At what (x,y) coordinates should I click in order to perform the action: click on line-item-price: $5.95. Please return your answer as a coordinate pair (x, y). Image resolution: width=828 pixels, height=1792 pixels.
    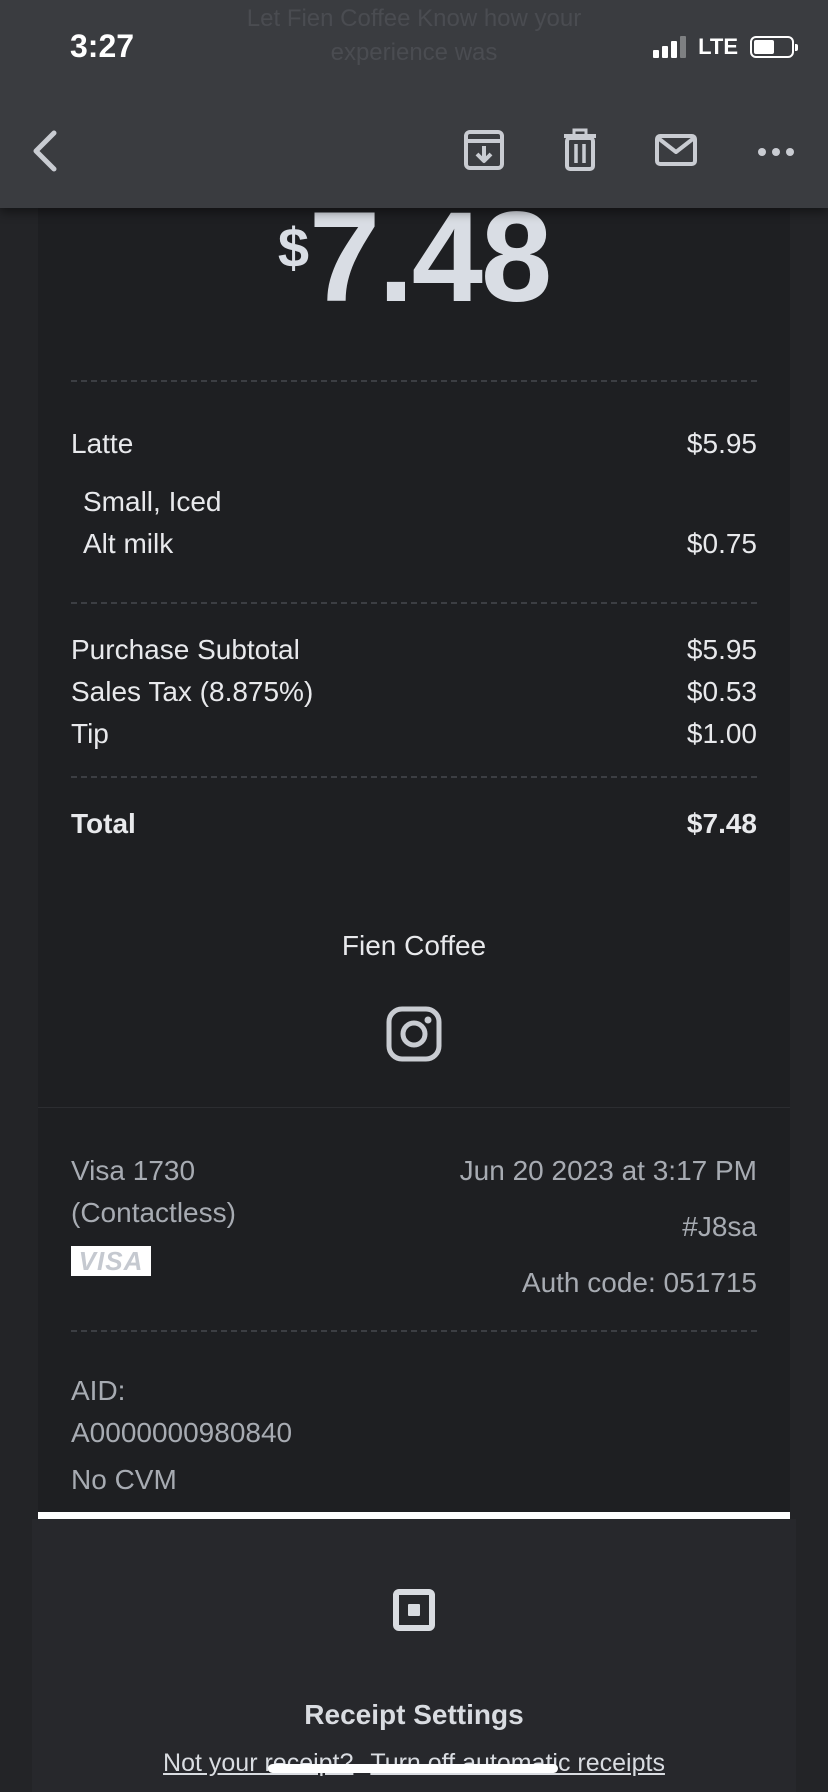
    Looking at the image, I should click on (721, 443).